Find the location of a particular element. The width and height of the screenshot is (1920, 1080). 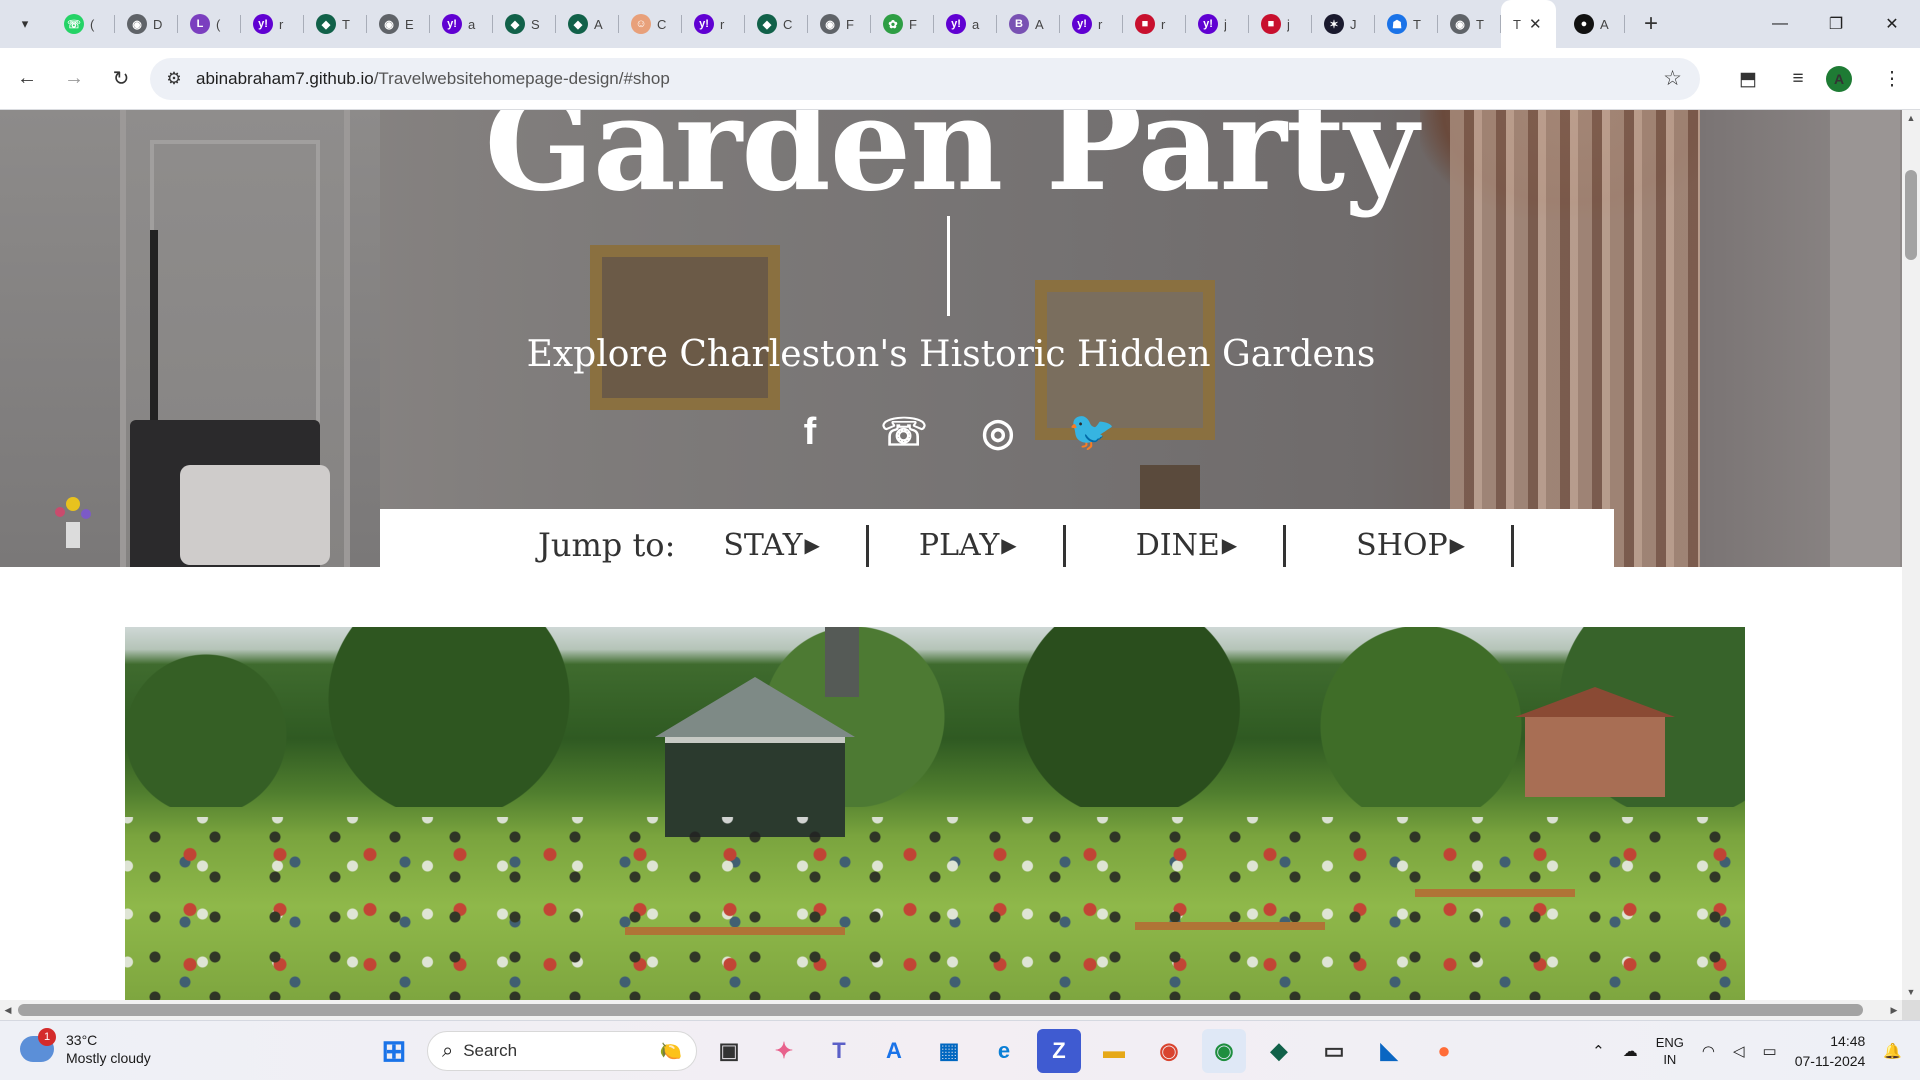

search-icon: ⌕ is located at coordinates (448, 1050).